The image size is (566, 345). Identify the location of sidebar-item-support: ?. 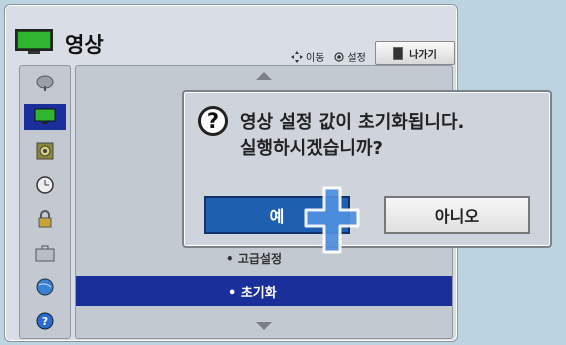
(45, 321).